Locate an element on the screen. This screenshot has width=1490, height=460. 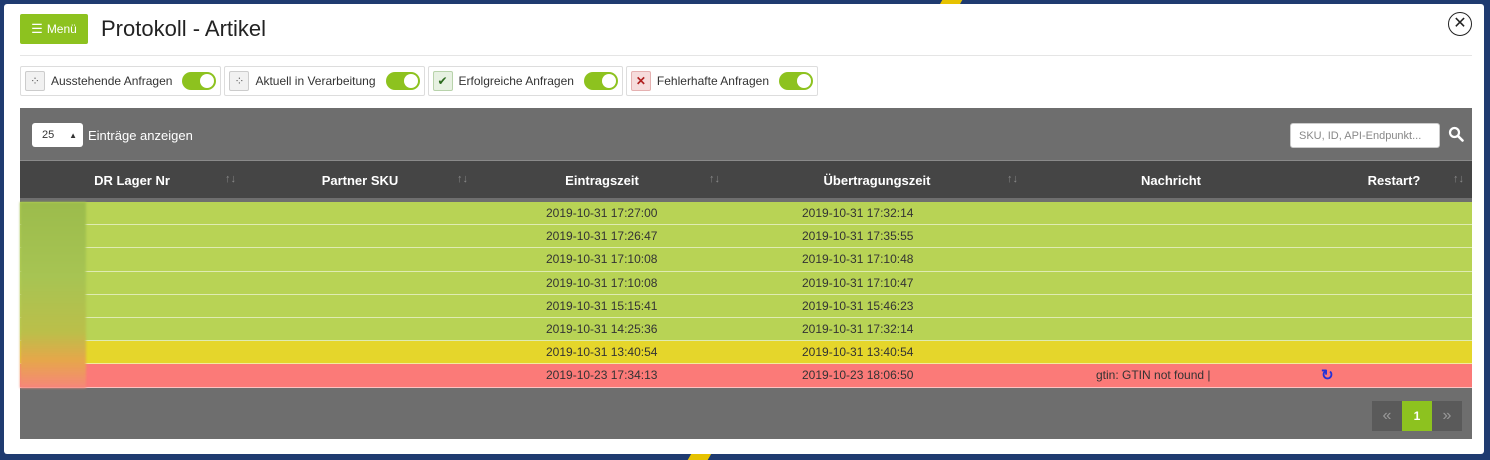
table-row: 2019-10-31 15:15:41 2019-10-31 15:46:23 is located at coordinates (746, 306).